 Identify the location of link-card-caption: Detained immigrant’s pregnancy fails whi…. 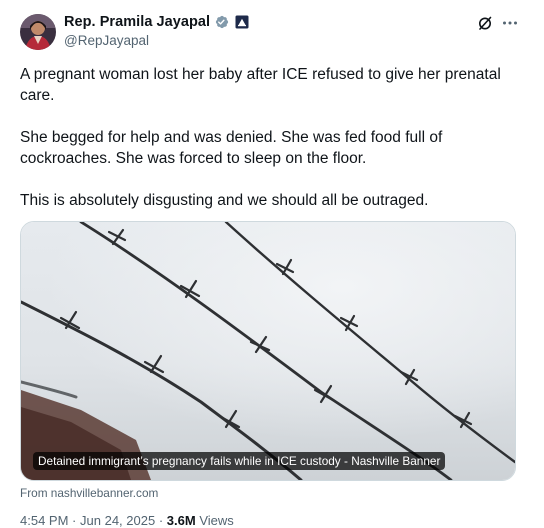
(239, 461).